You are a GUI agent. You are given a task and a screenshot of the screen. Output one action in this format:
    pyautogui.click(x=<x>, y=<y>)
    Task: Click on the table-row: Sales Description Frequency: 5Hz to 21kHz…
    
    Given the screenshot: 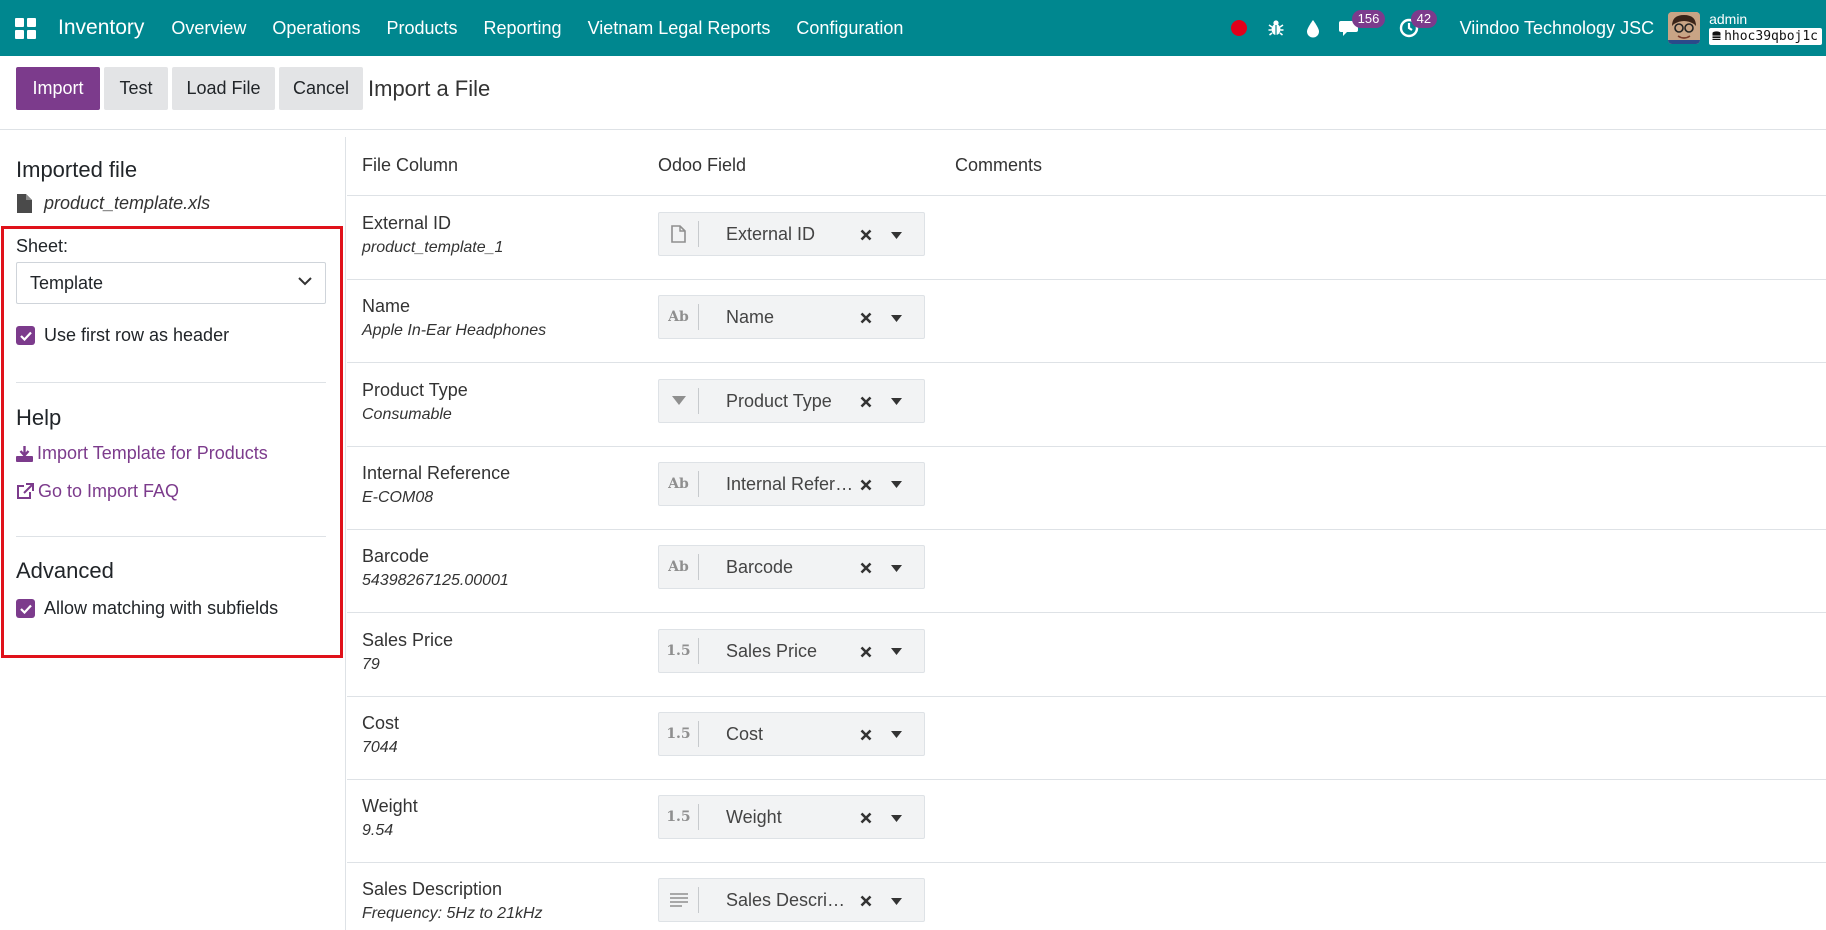 What is the action you would take?
    pyautogui.click(x=1086, y=896)
    